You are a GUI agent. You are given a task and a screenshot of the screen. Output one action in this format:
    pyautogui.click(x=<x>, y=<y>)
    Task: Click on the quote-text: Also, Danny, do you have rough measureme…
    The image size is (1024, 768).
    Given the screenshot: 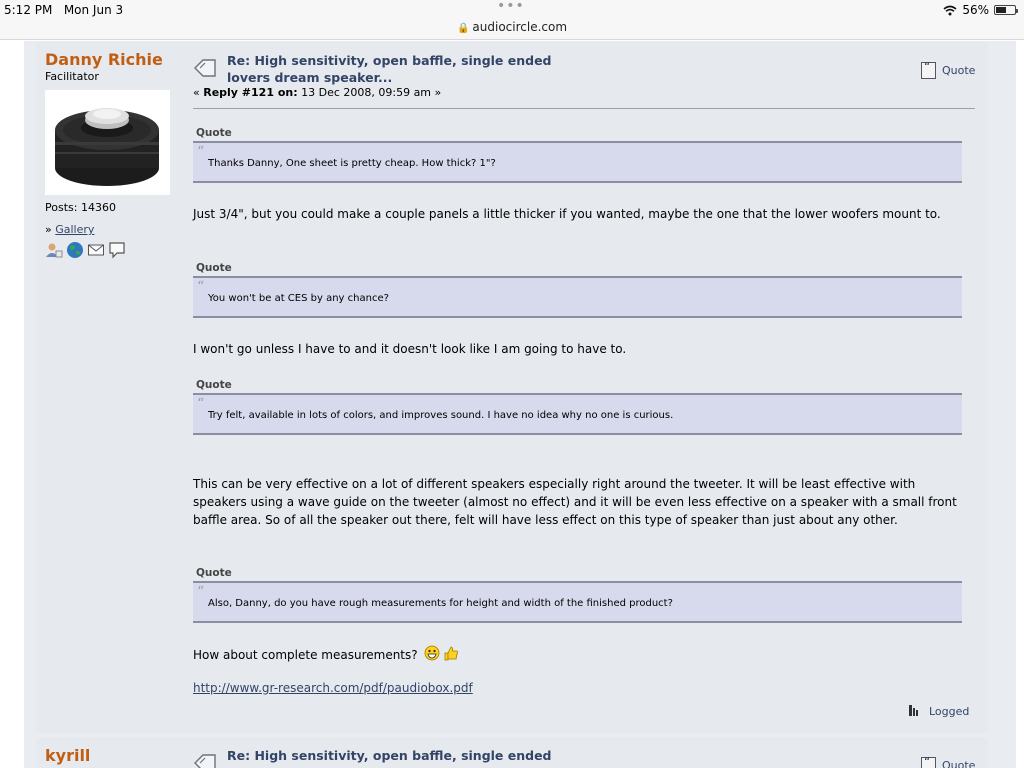 What is the action you would take?
    pyautogui.click(x=440, y=603)
    